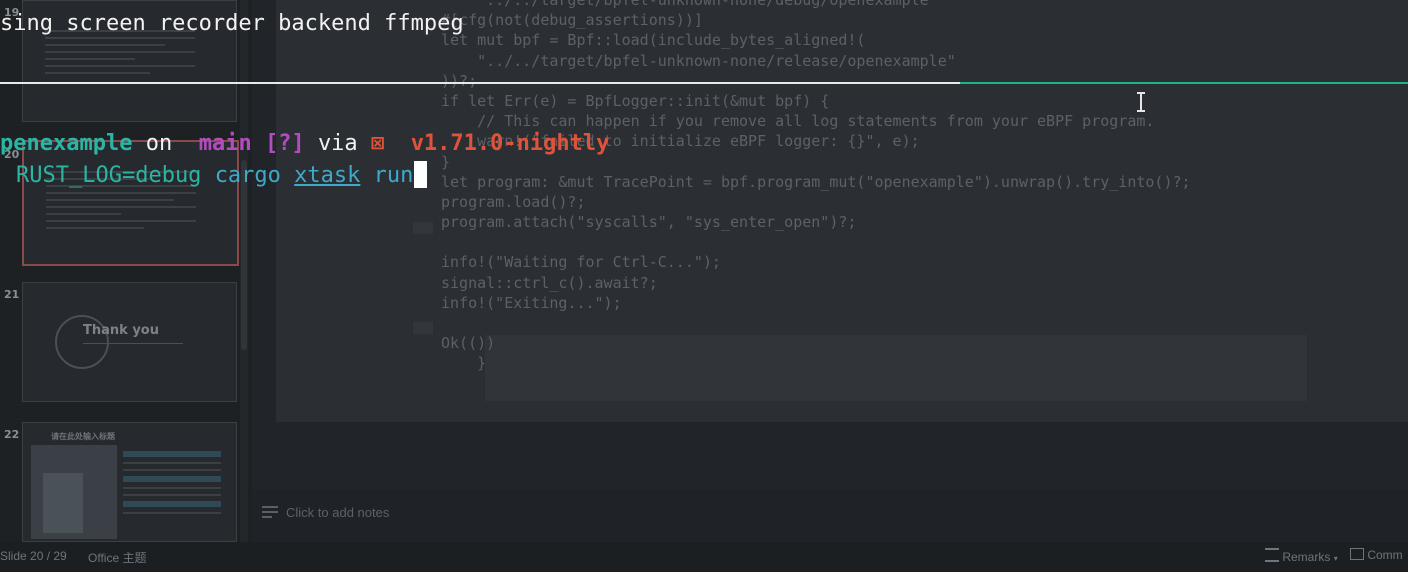 Image resolution: width=1408 pixels, height=572 pixels. What do you see at coordinates (1272, 555) in the screenshot?
I see `remarks-icon` at bounding box center [1272, 555].